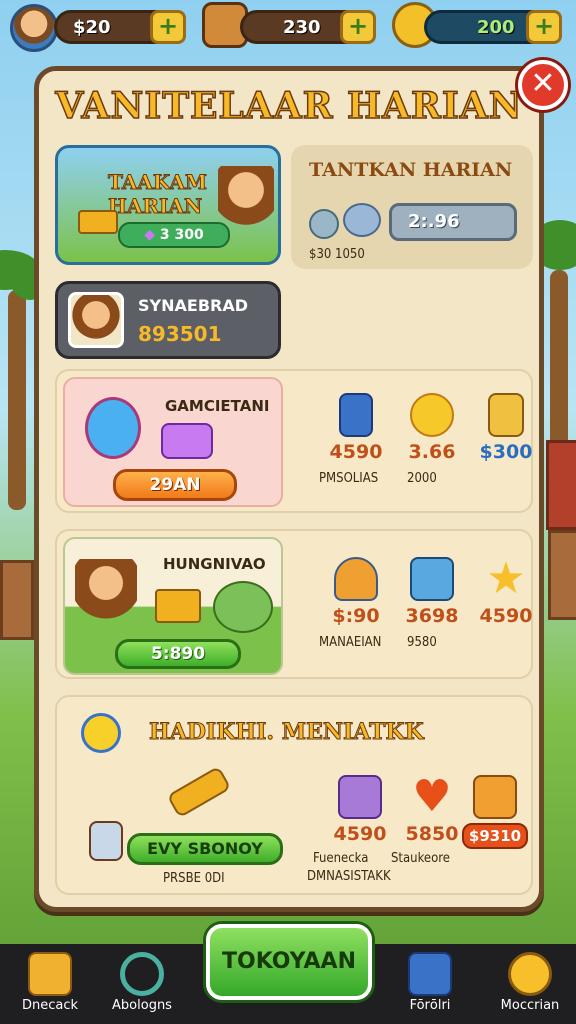  I want to click on puzzle-icon, so click(360, 797).